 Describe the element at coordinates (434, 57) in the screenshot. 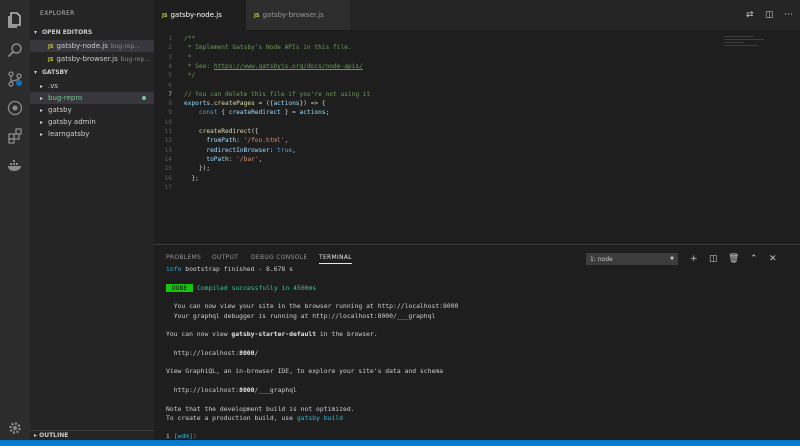

I see `code-line: 3 *` at that location.